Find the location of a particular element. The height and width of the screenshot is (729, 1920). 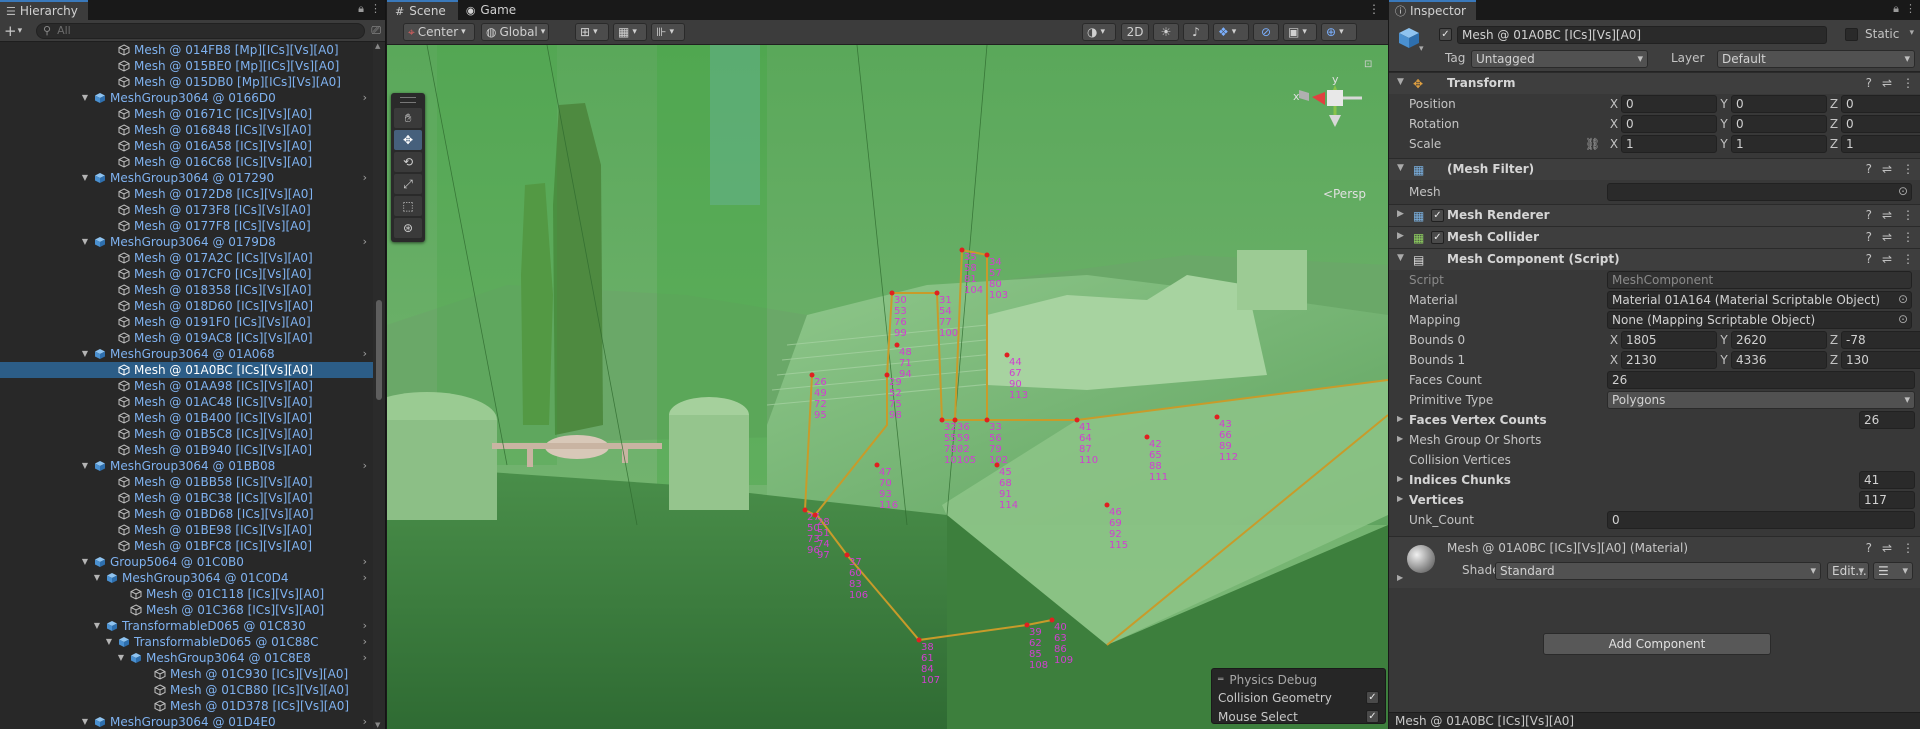

bounds1-x-field: 2130 is located at coordinates (1669, 360).